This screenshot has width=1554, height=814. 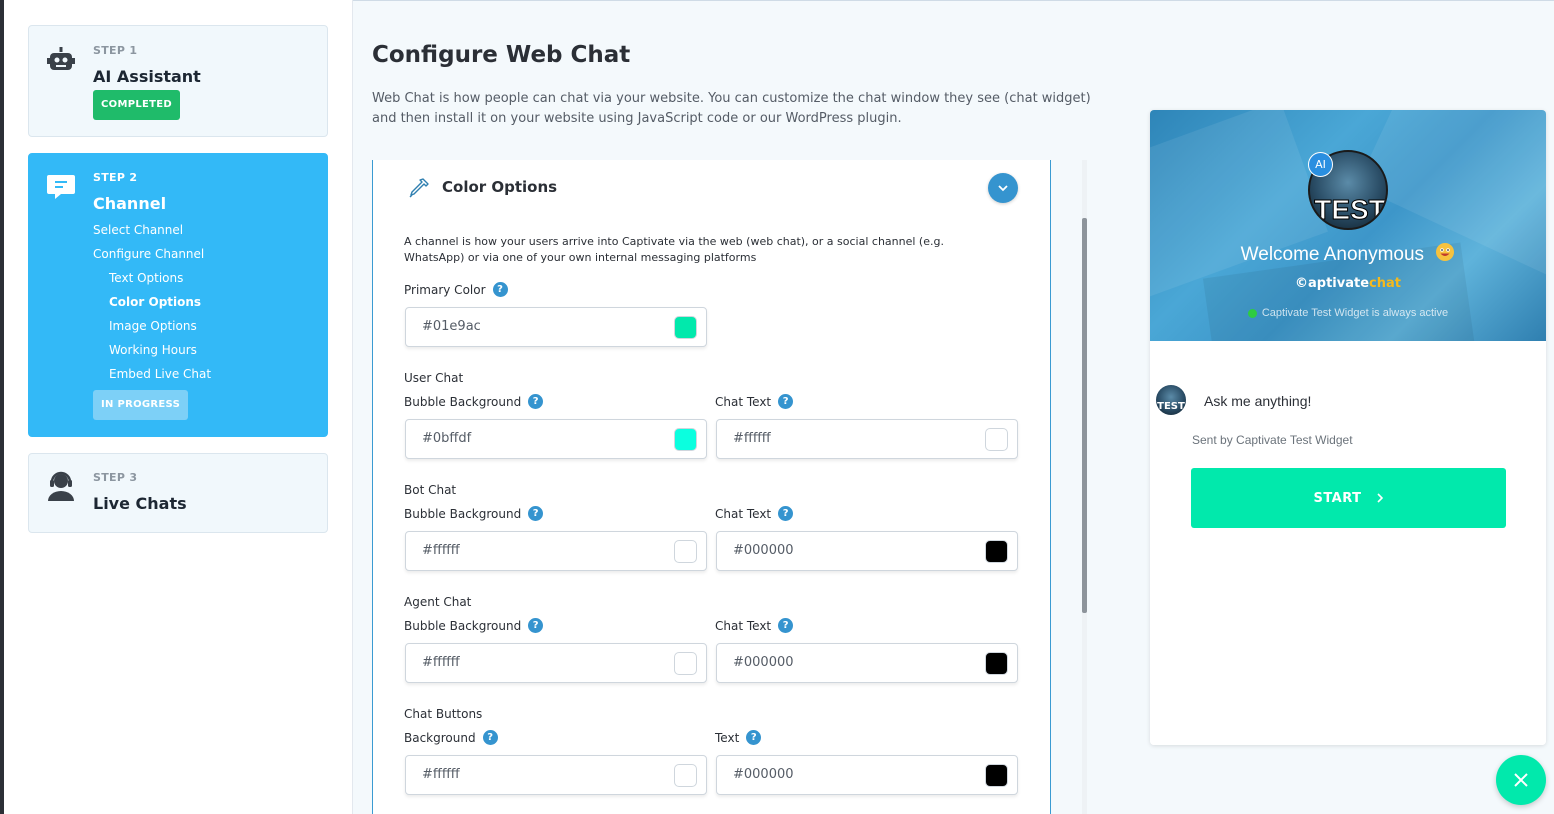 What do you see at coordinates (556, 663) in the screenshot?
I see `agent-bubble-bg-input: #ffffff` at bounding box center [556, 663].